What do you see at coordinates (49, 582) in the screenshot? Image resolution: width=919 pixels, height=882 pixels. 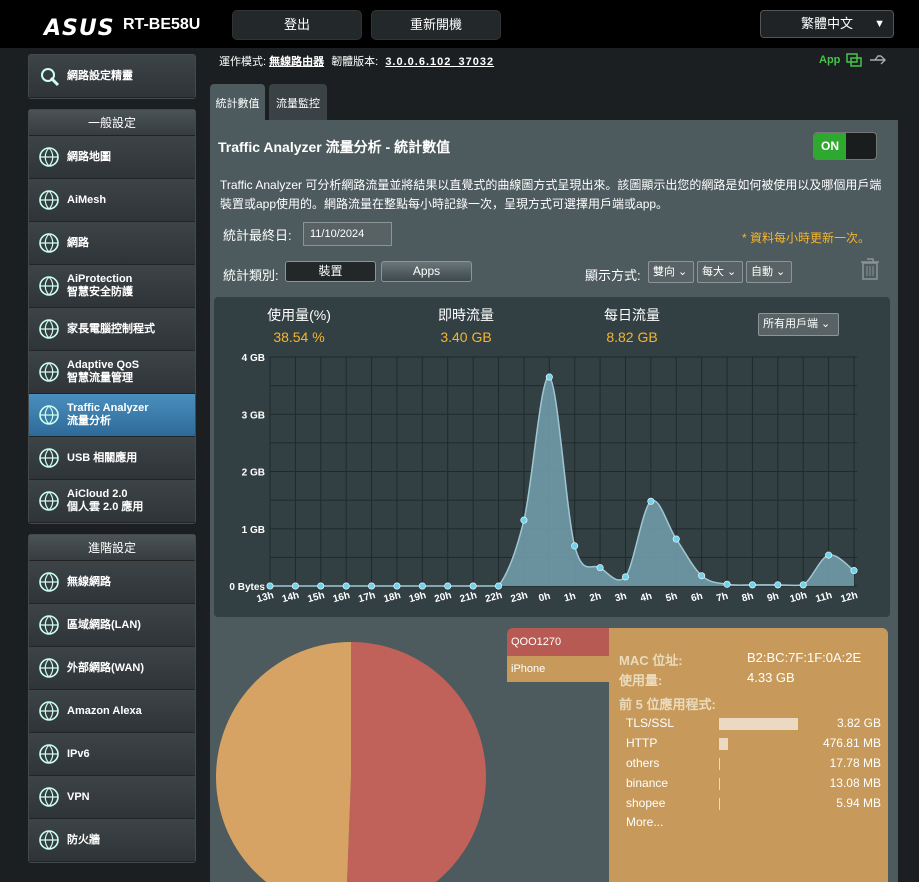 I see `wireless-icon` at bounding box center [49, 582].